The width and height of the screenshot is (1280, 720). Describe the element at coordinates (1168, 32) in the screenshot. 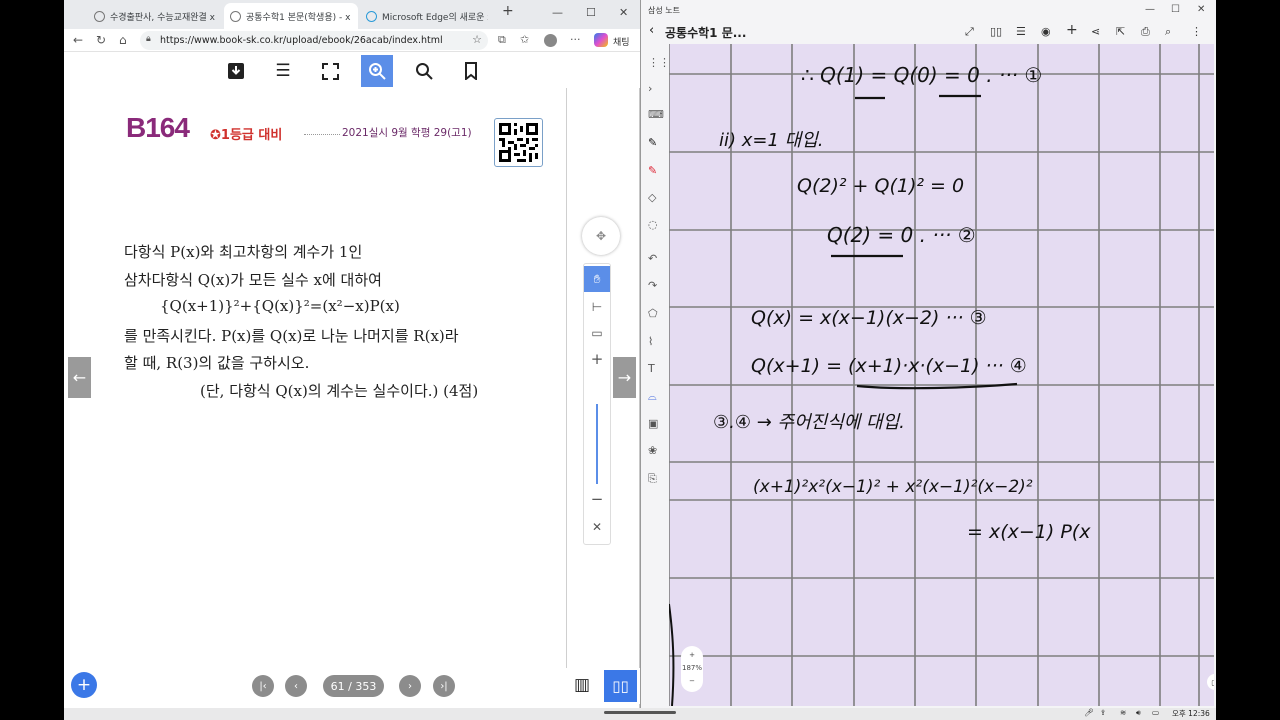

I see `search-icon: ⌕` at that location.